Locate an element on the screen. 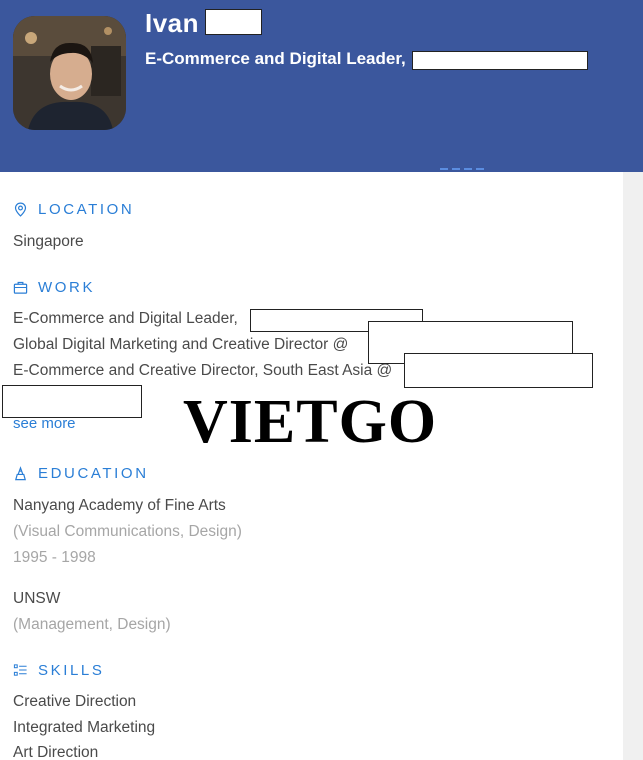 Image resolution: width=643 pixels, height=760 pixels. location-title: LOCATION is located at coordinates (86, 209).